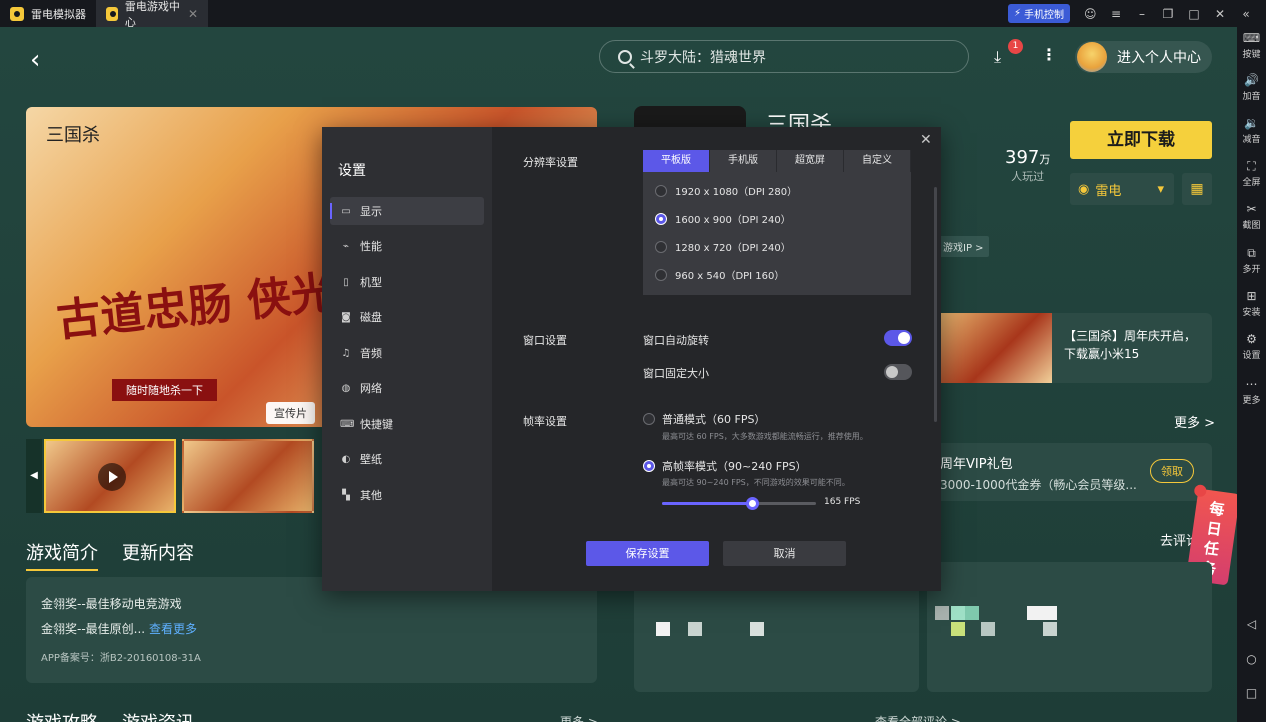 The height and width of the screenshot is (722, 1266). Describe the element at coordinates (407, 246) in the screenshot. I see `settings-nav-performance: ⌁ 性能` at that location.